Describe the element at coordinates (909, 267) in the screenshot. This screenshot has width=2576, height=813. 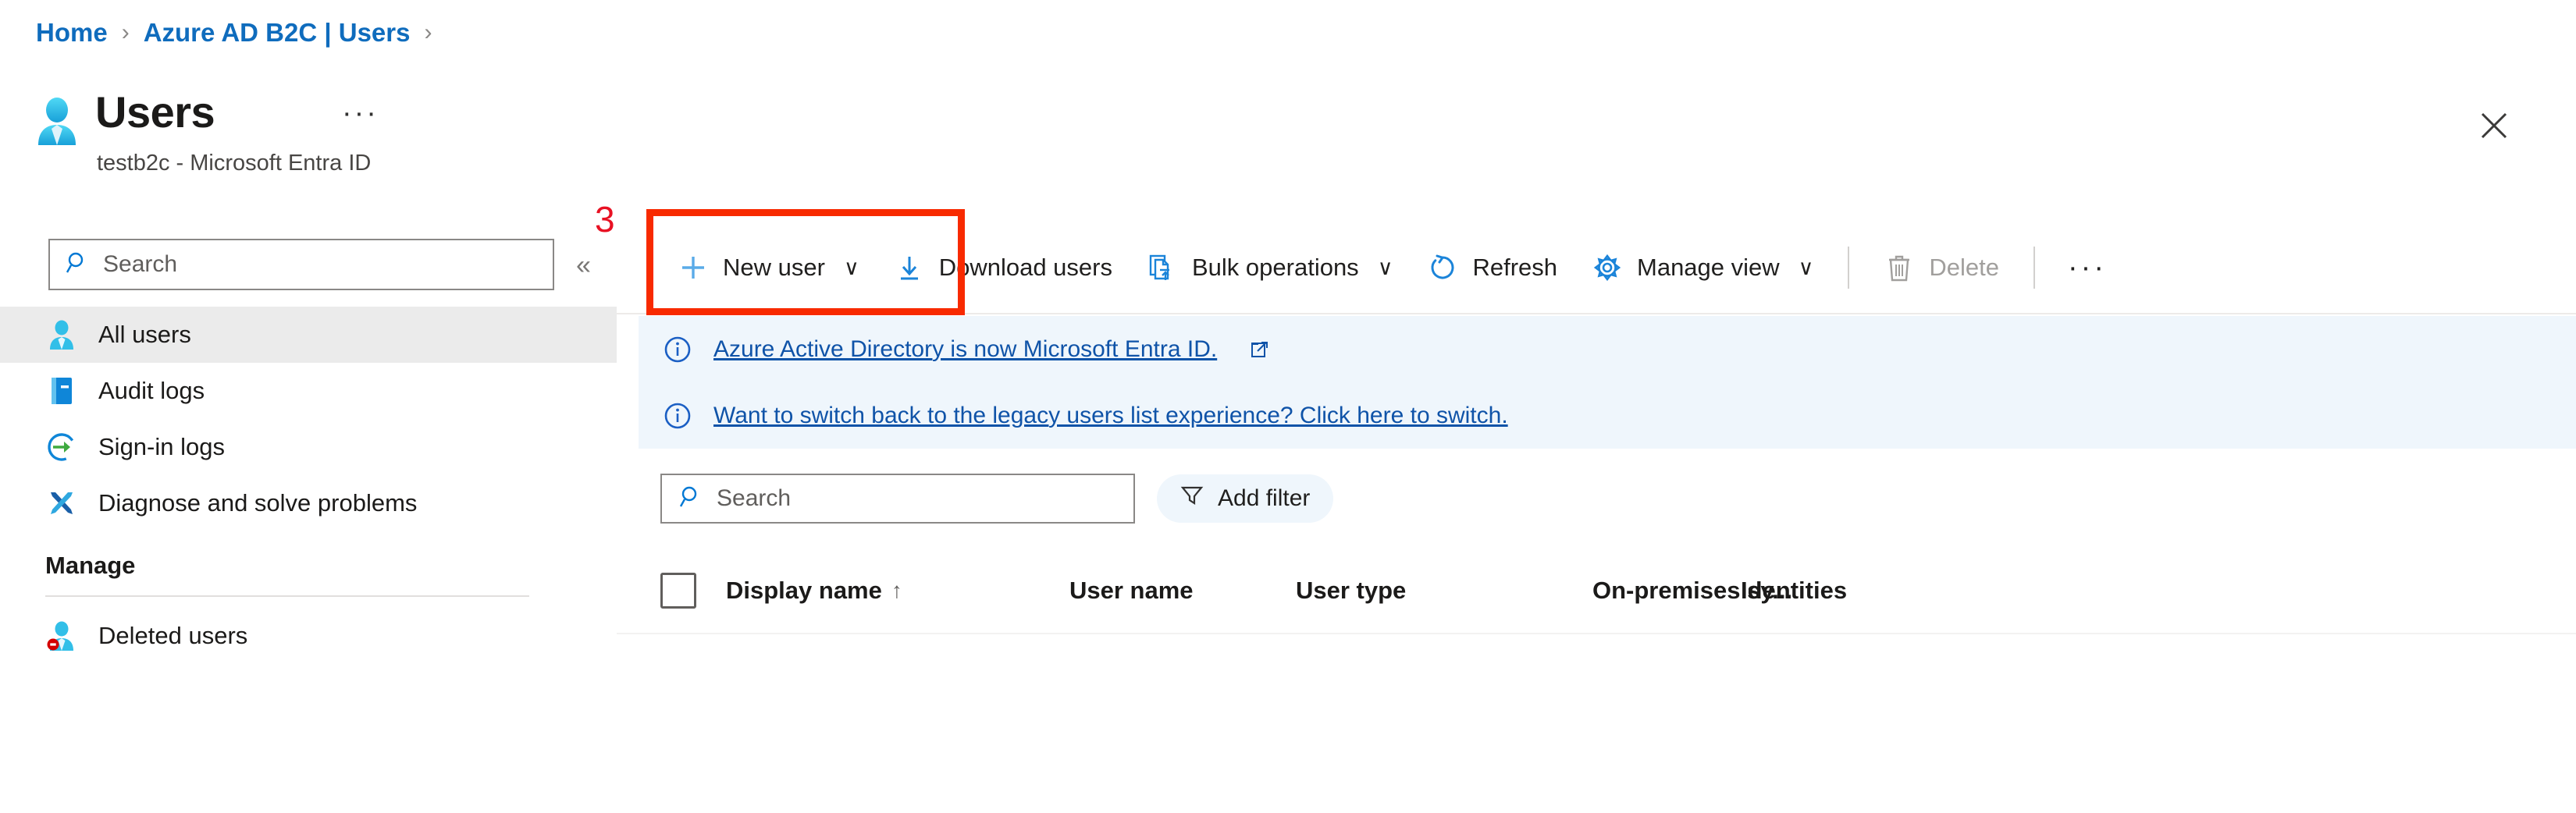
I see `download-icon` at that location.